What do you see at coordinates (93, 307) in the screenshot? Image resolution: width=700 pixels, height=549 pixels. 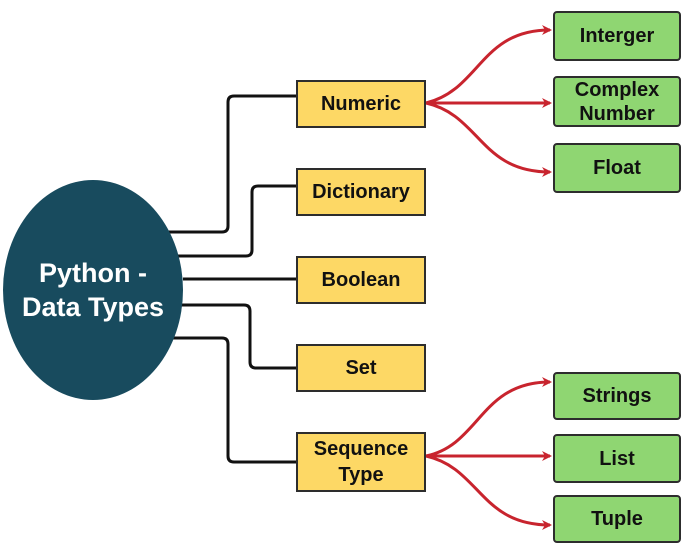 I see `root-label-line2: Data Types` at bounding box center [93, 307].